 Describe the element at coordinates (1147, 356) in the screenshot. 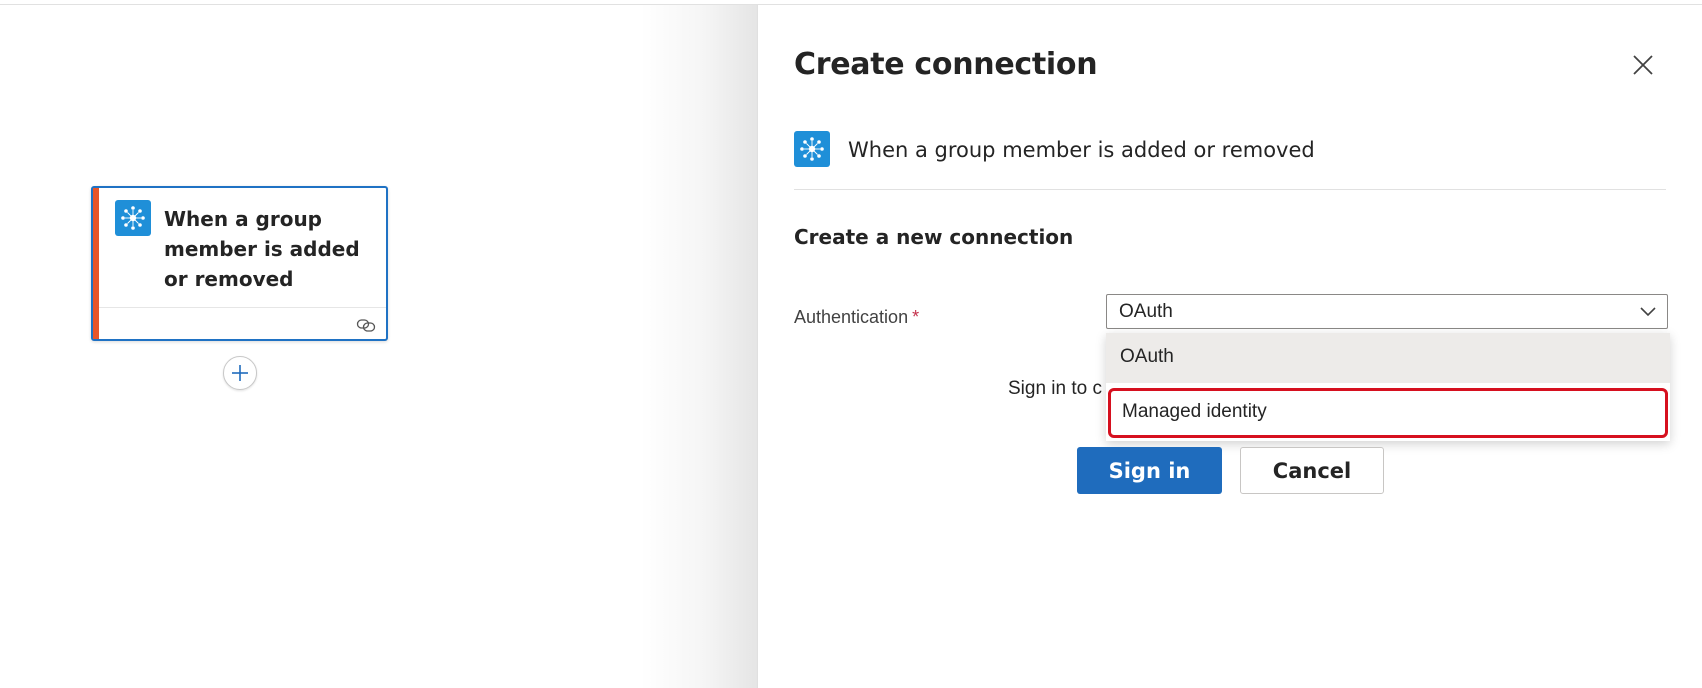

I see `option-label: OAuth` at that location.